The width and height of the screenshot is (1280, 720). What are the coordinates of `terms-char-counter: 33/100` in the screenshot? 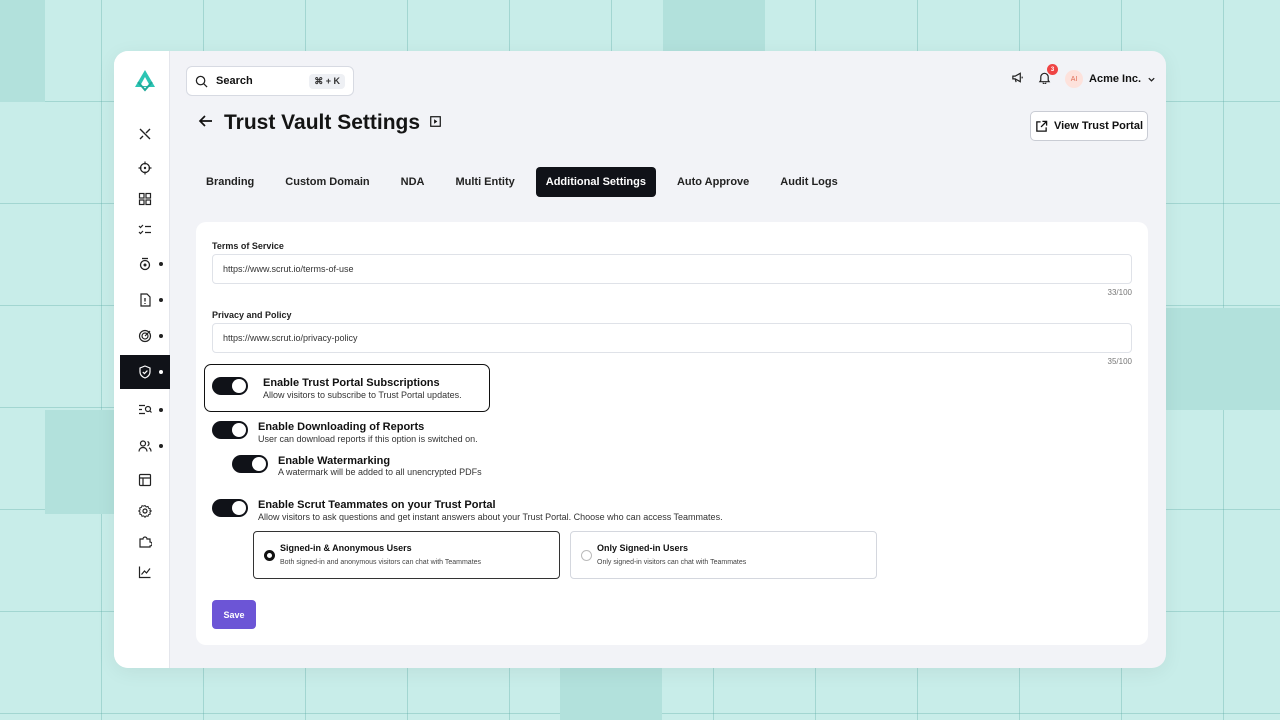 It's located at (1119, 292).